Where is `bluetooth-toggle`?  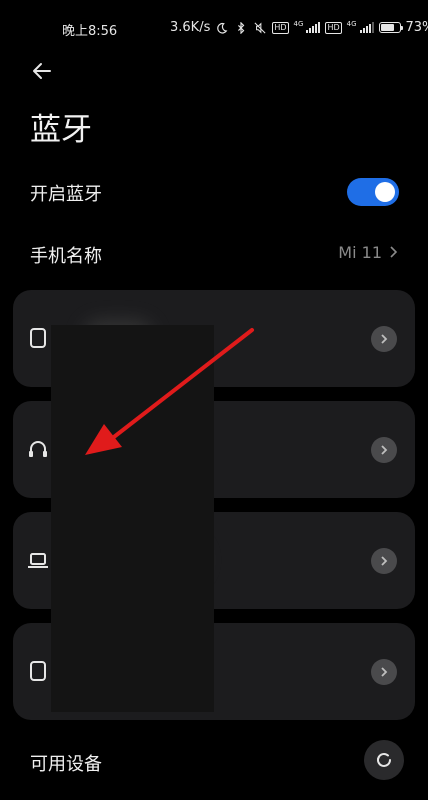
bluetooth-toggle is located at coordinates (373, 192).